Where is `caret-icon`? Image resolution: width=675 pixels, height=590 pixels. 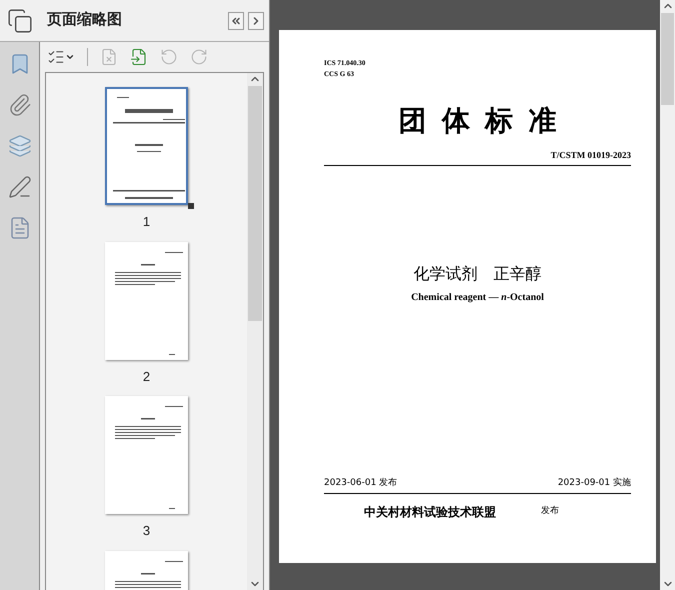 caret-icon is located at coordinates (70, 57).